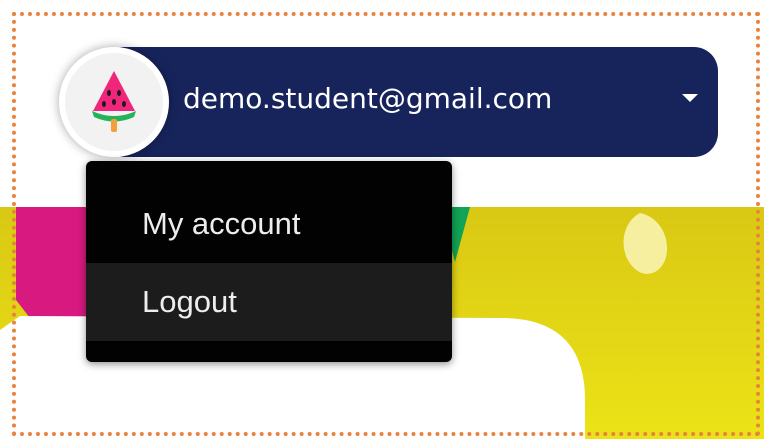 Image resolution: width=764 pixels, height=439 pixels. Describe the element at coordinates (368, 98) in the screenshot. I see `user-email: demo.student@gmail.com` at that location.